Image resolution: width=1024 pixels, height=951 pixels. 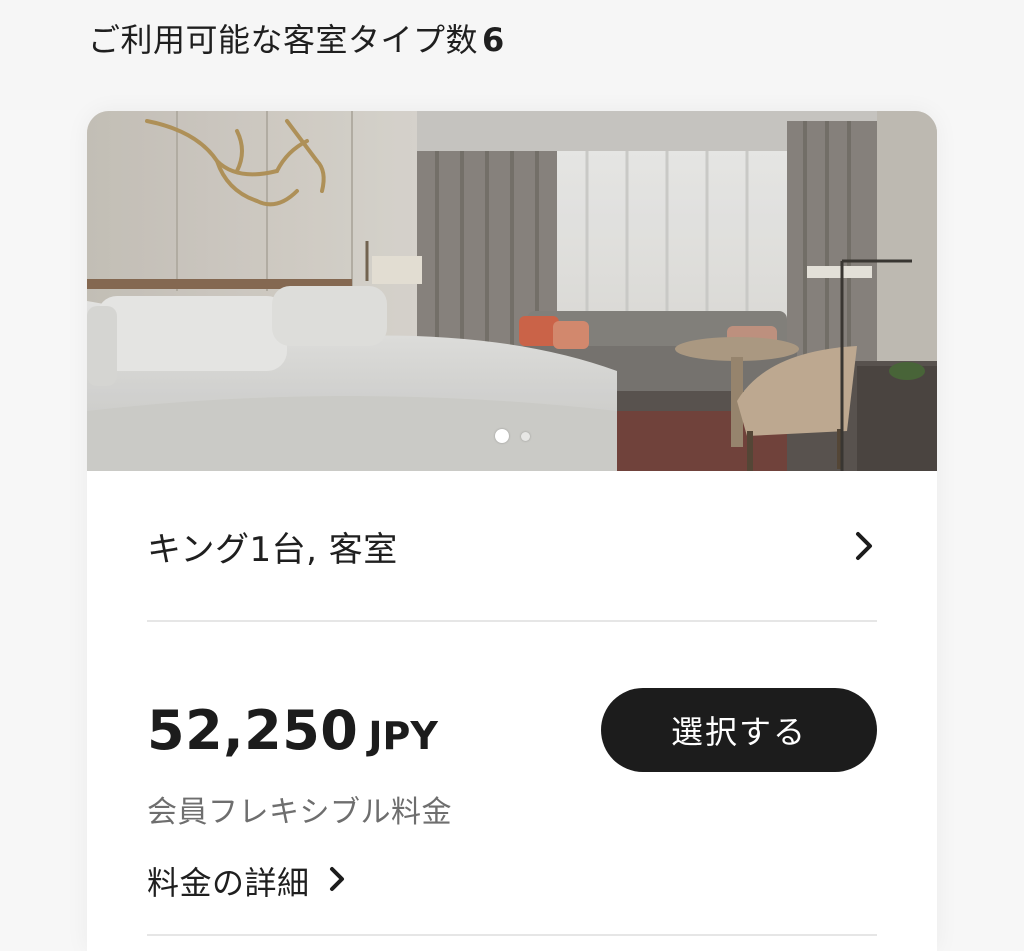 What do you see at coordinates (739, 730) in the screenshot?
I see `select-button: 選択する` at bounding box center [739, 730].